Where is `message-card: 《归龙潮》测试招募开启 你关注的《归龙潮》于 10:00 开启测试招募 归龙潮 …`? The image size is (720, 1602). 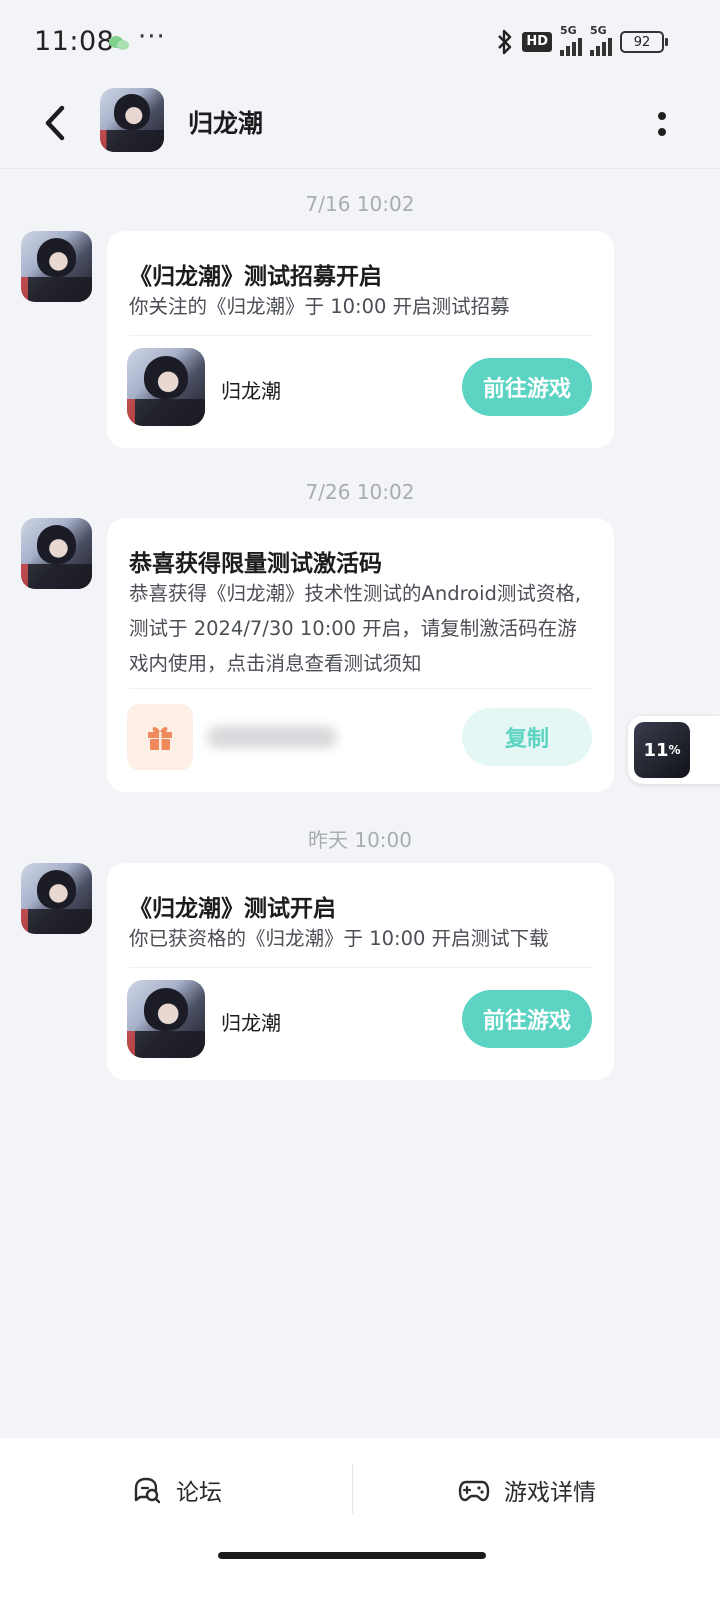 message-card: 《归龙潮》测试招募开启 你关注的《归龙潮》于 10:00 开启测试招募 归龙潮 … is located at coordinates (360, 339).